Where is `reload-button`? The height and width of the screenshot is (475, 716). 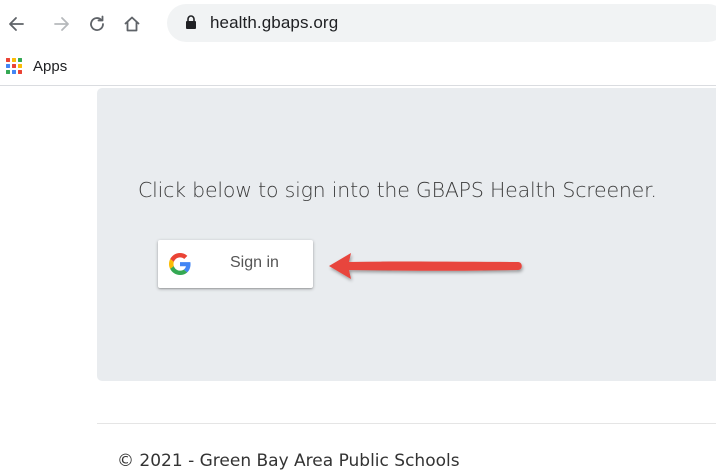
reload-button is located at coordinates (97, 24).